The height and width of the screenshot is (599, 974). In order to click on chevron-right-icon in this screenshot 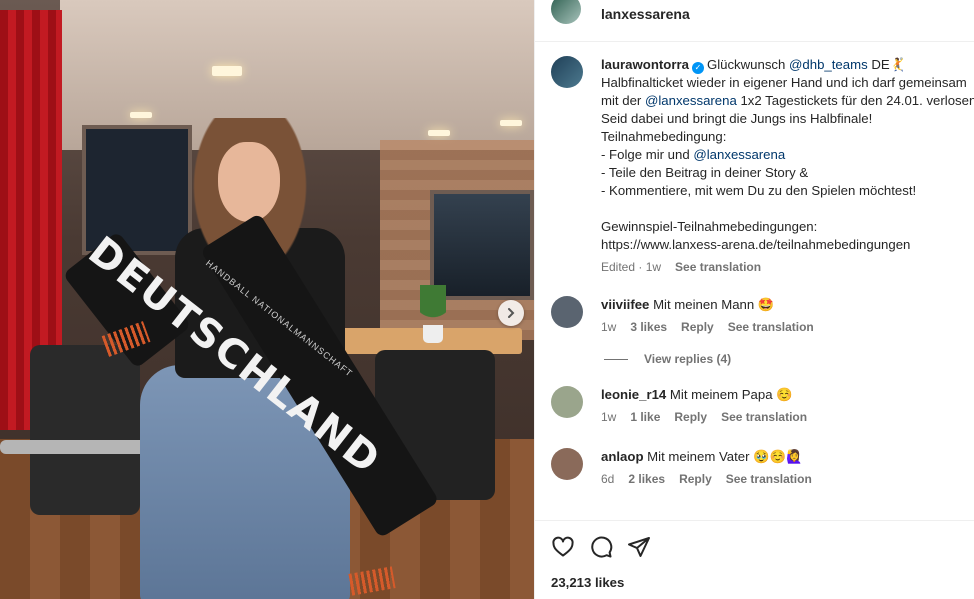, I will do `click(511, 313)`.